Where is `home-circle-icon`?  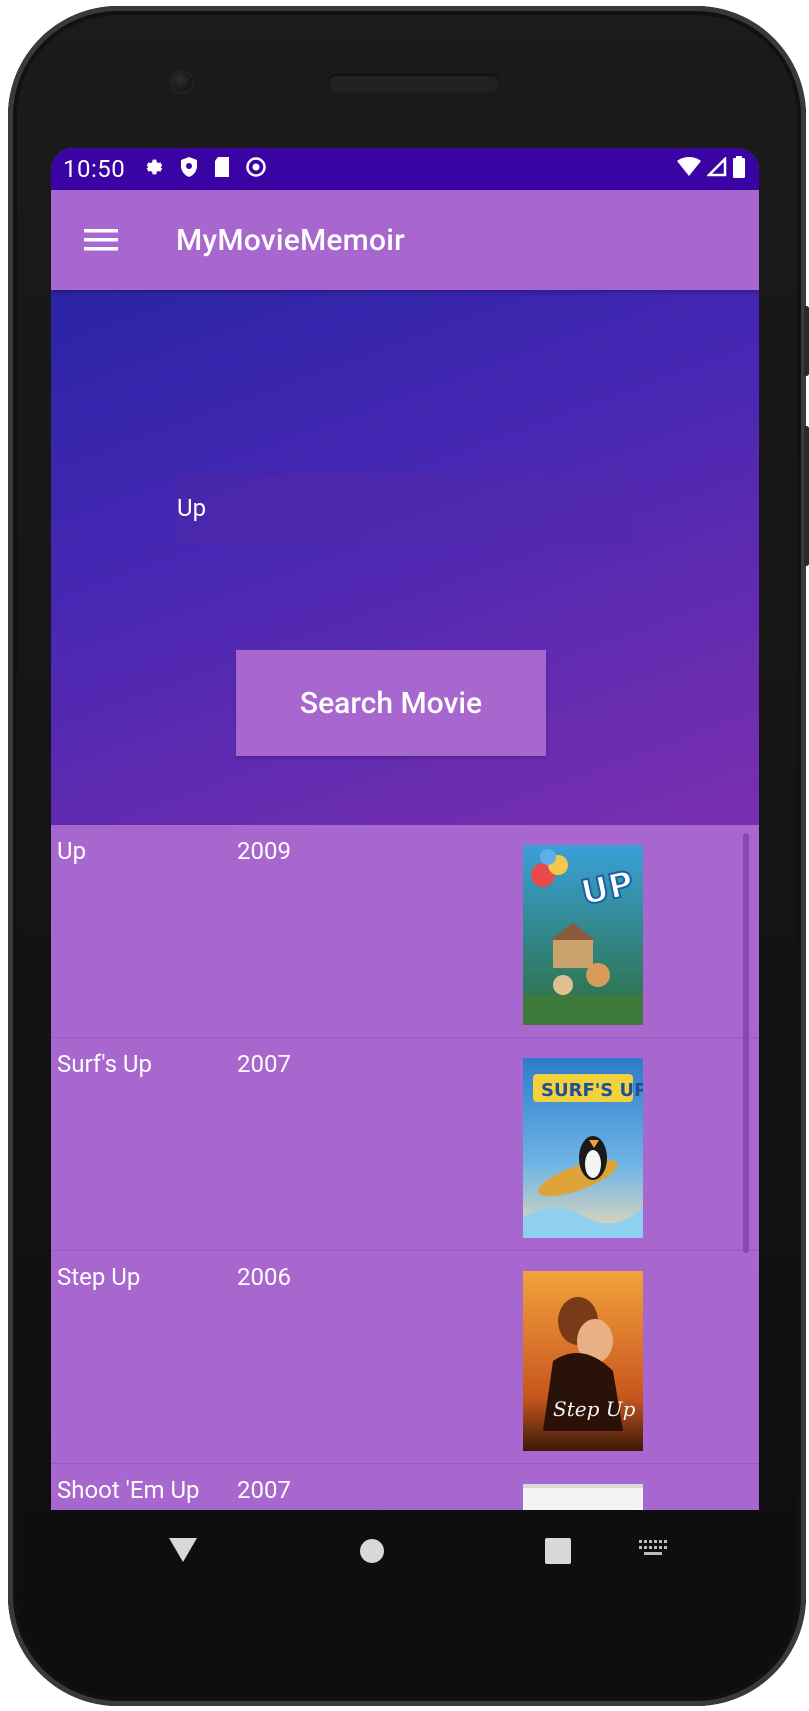
home-circle-icon is located at coordinates (372, 1553).